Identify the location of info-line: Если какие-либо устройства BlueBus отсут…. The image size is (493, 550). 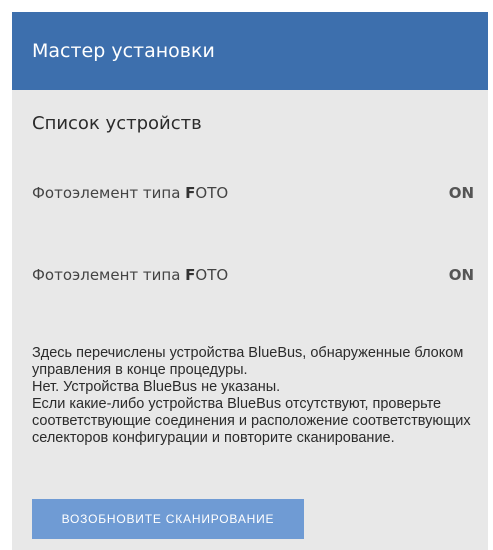
(251, 421).